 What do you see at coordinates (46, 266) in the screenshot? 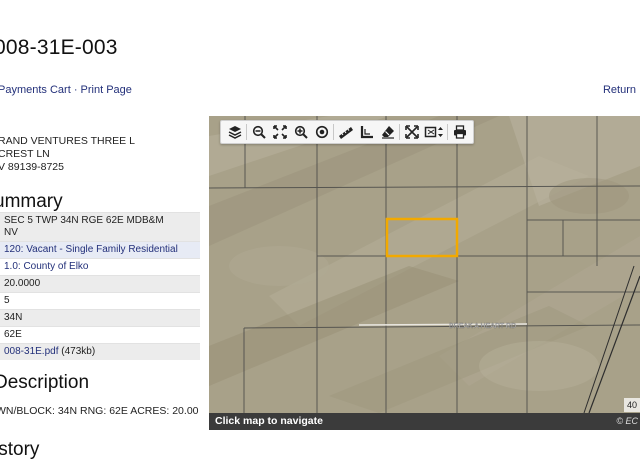
I see `tax-district-link: 1.0: County of Elko` at bounding box center [46, 266].